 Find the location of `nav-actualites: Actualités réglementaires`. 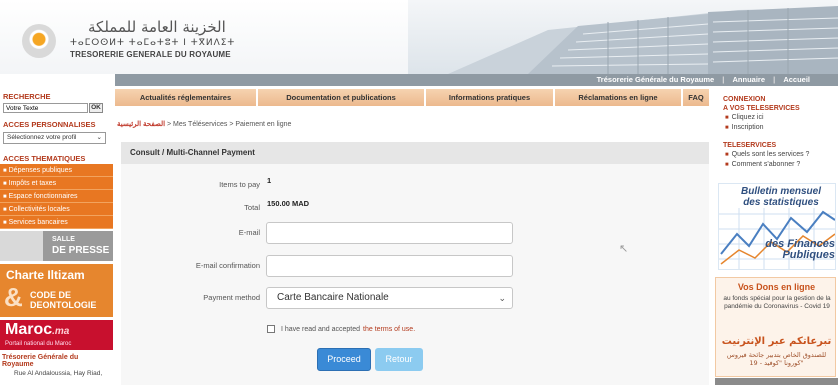

nav-actualites: Actualités réglementaires is located at coordinates (186, 97).